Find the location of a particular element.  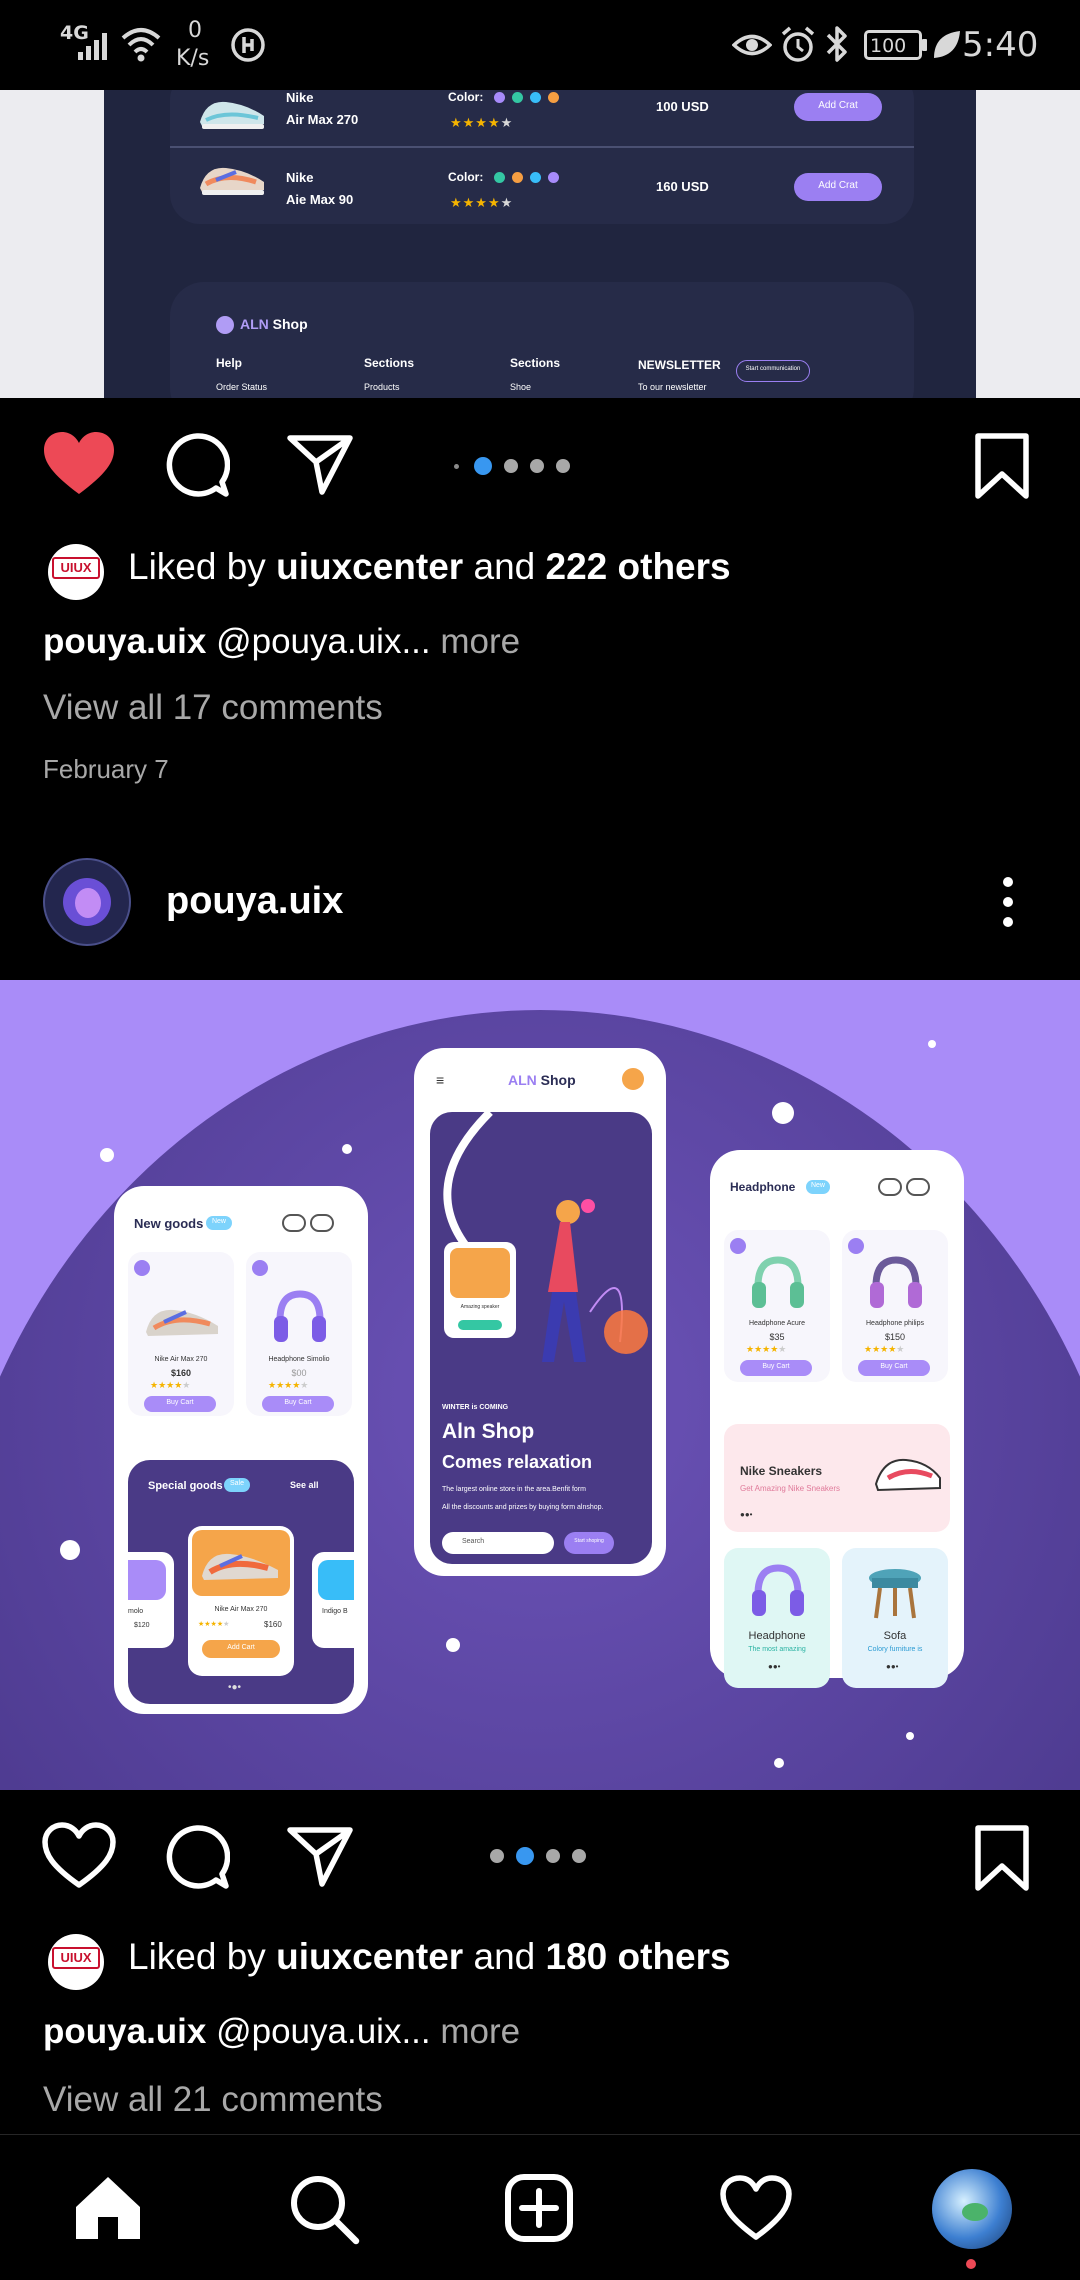

likes-text: Liked by uiuxcenter and 222 others is located at coordinates (429, 567).